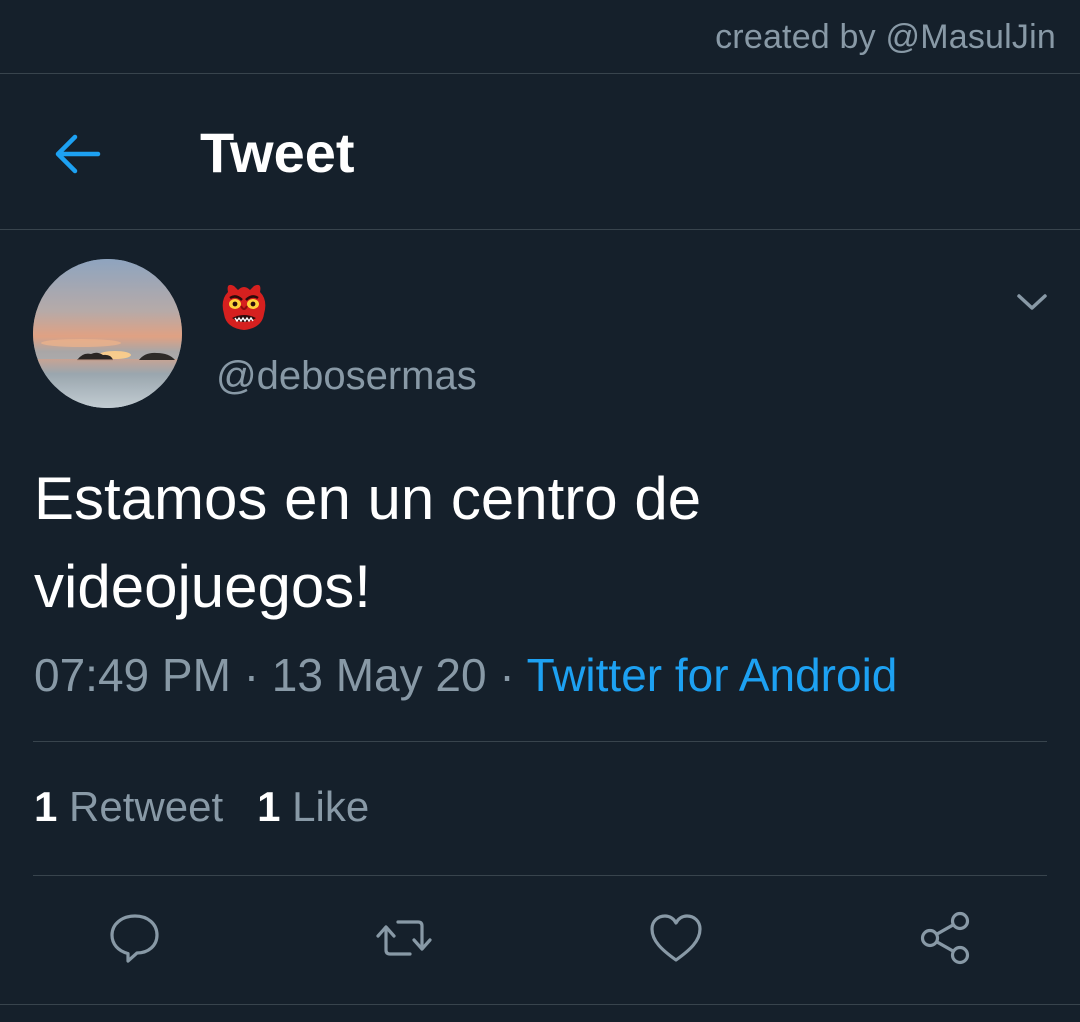 The width and height of the screenshot is (1080, 1022). What do you see at coordinates (712, 675) in the screenshot?
I see `tweet-source-link: Twitter for Android` at bounding box center [712, 675].